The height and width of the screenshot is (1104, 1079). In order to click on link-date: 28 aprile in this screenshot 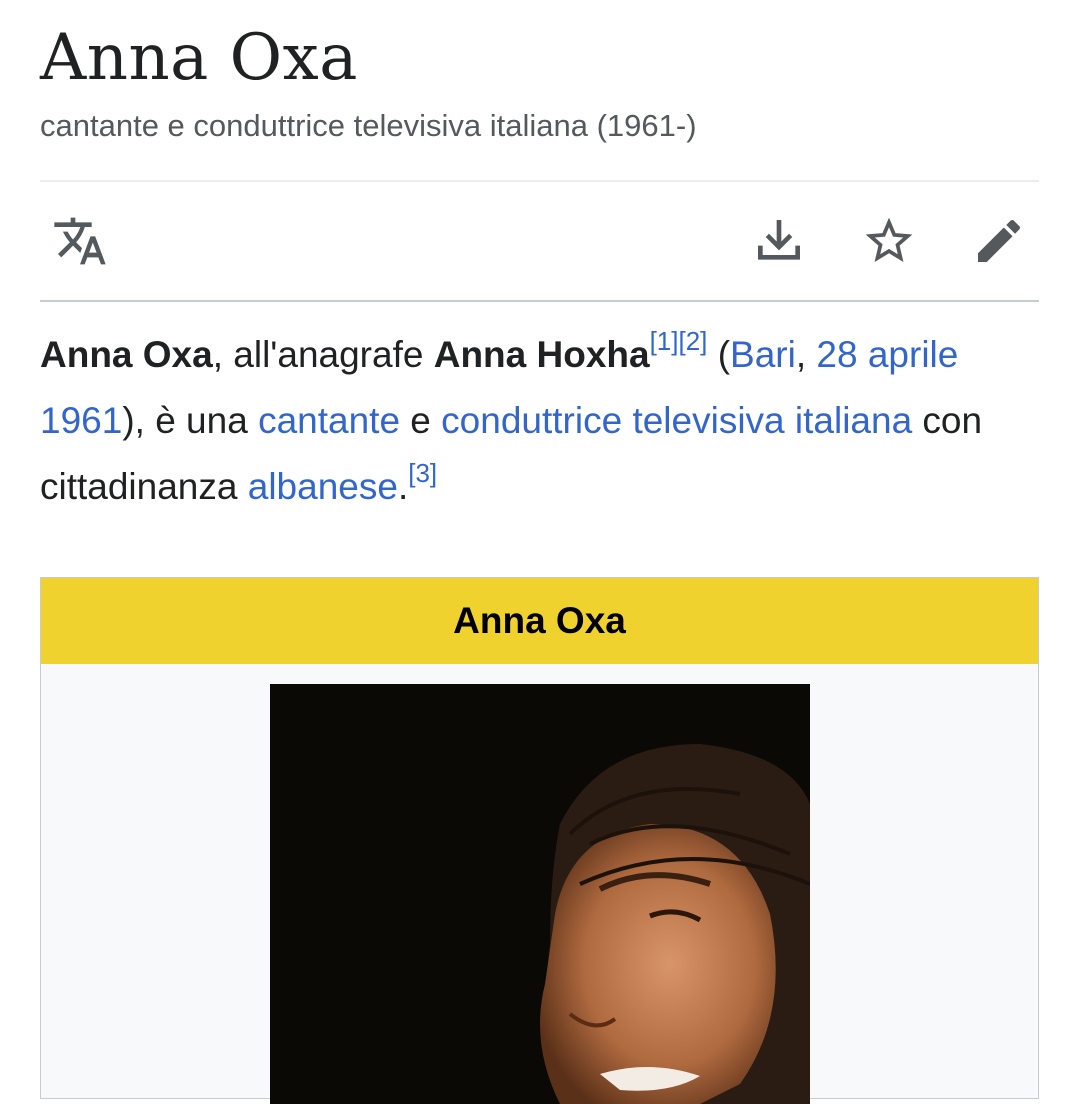, I will do `click(887, 354)`.